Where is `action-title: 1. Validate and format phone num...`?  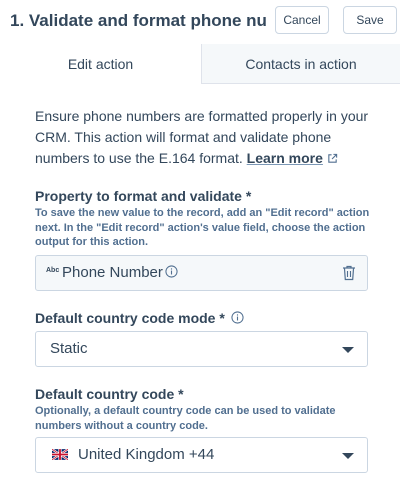
action-title: 1. Validate and format phone num... is located at coordinates (139, 20).